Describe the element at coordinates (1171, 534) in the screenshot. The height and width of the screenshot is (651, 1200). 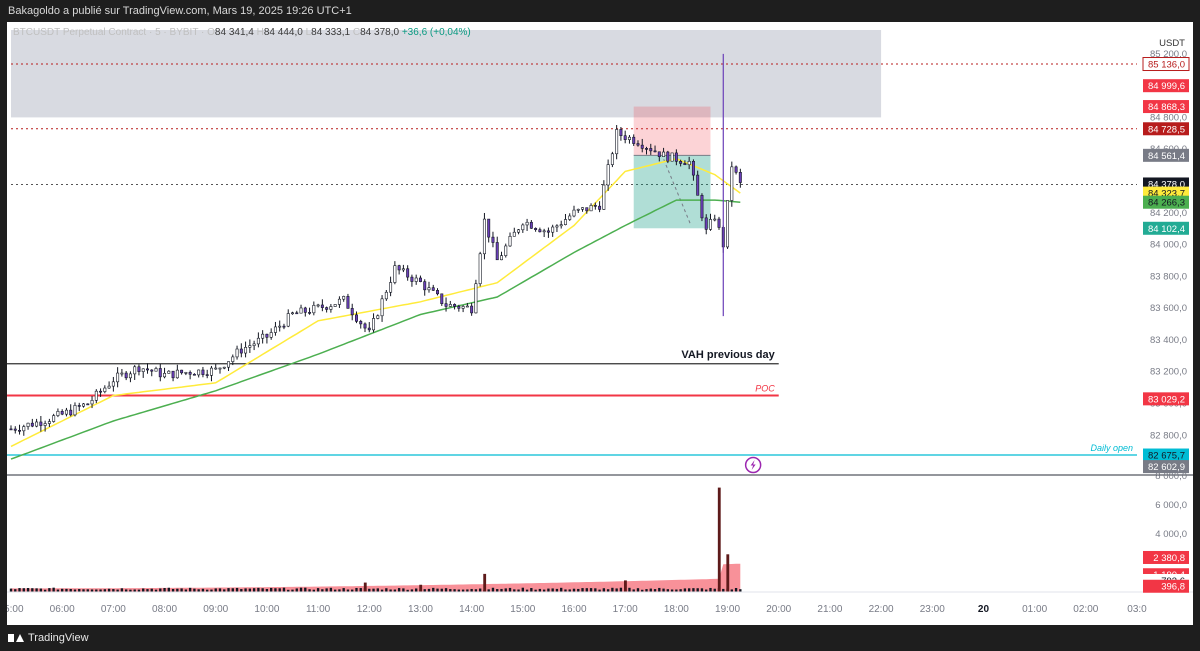
I see `volume-tick-label: 4 000,0` at that location.